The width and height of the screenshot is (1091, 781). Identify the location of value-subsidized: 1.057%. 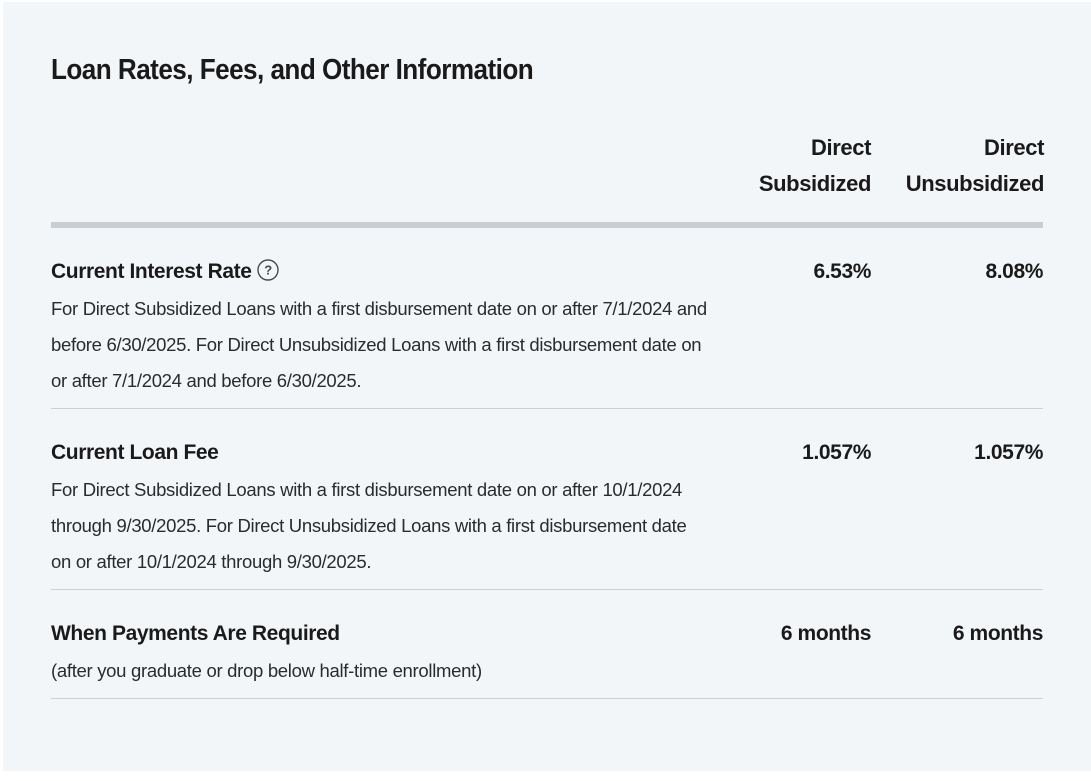
(836, 452).